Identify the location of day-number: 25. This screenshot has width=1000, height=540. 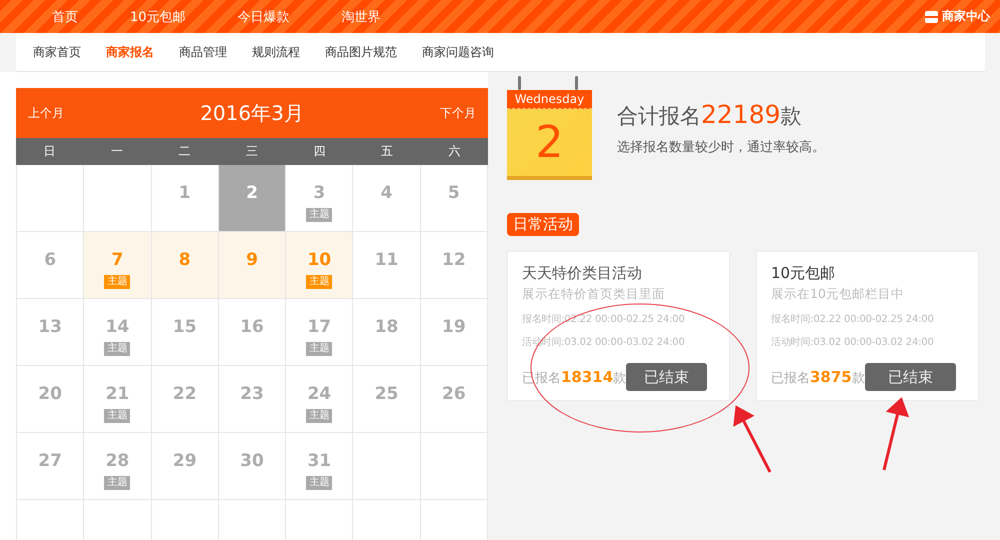
(386, 394).